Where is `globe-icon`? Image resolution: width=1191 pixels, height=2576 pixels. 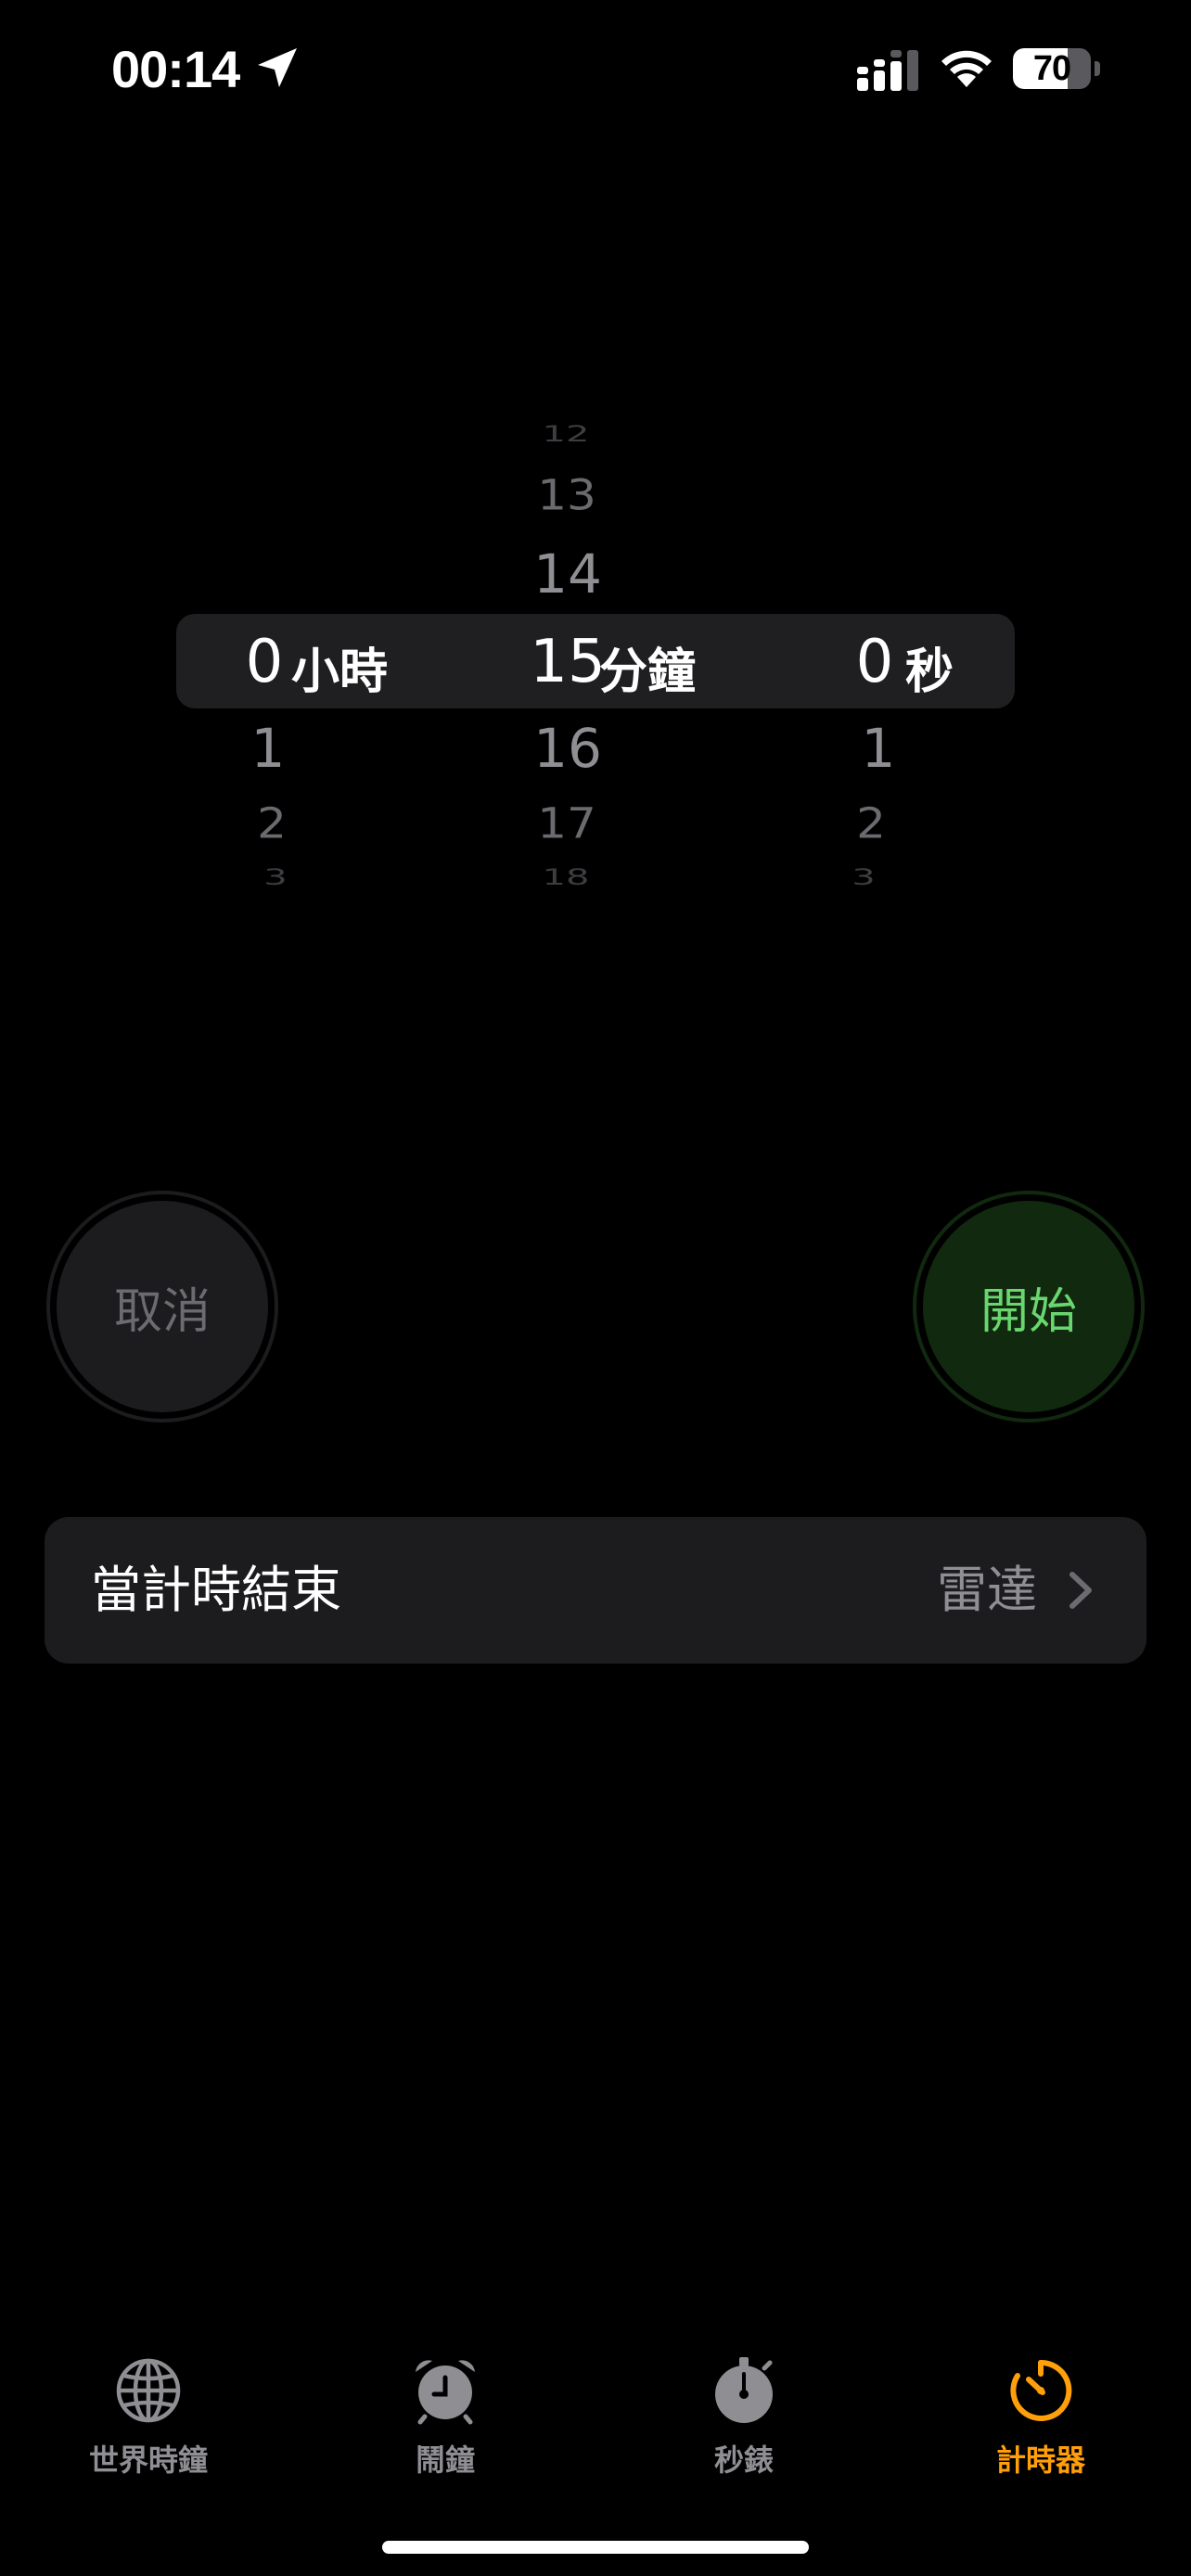 globe-icon is located at coordinates (148, 2391).